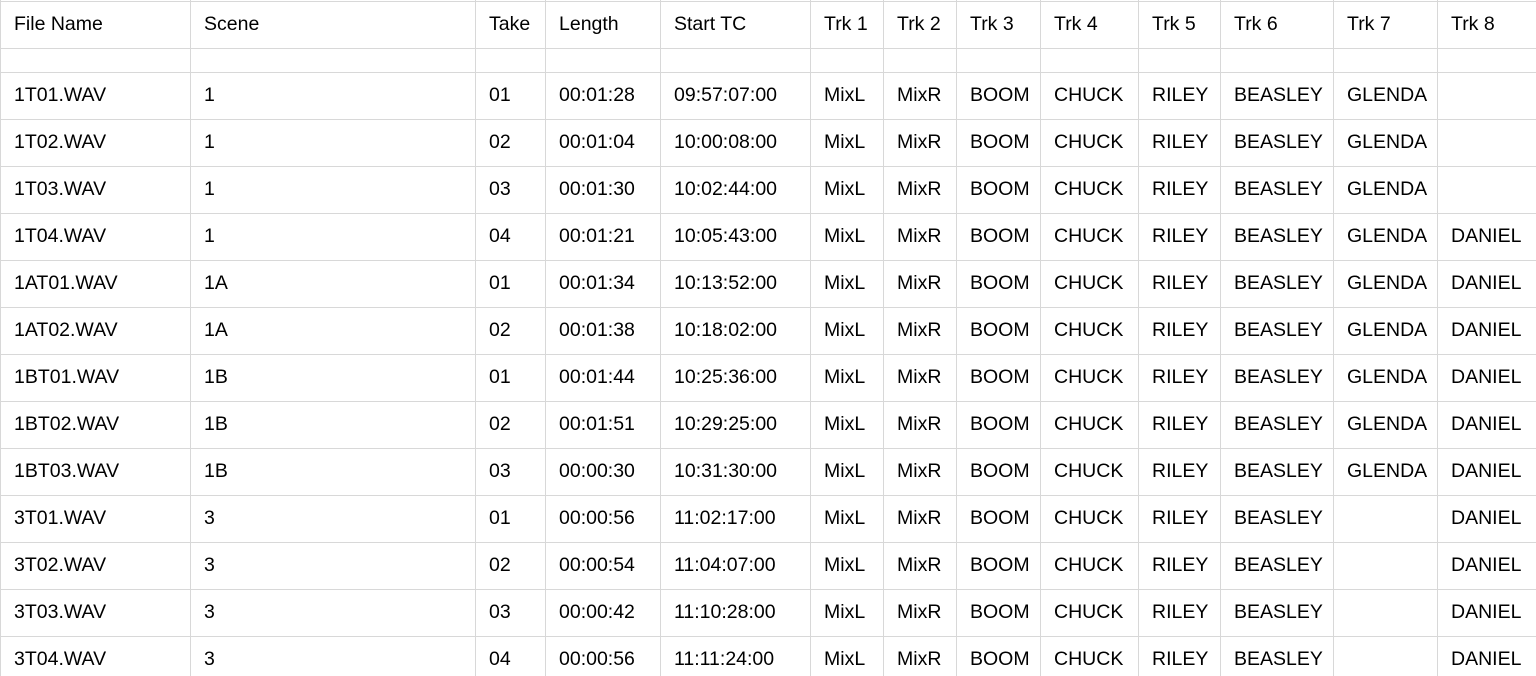 The width and height of the screenshot is (1536, 676). What do you see at coordinates (735, 566) in the screenshot?
I see `cell-start_tc: 11:04:07:00` at bounding box center [735, 566].